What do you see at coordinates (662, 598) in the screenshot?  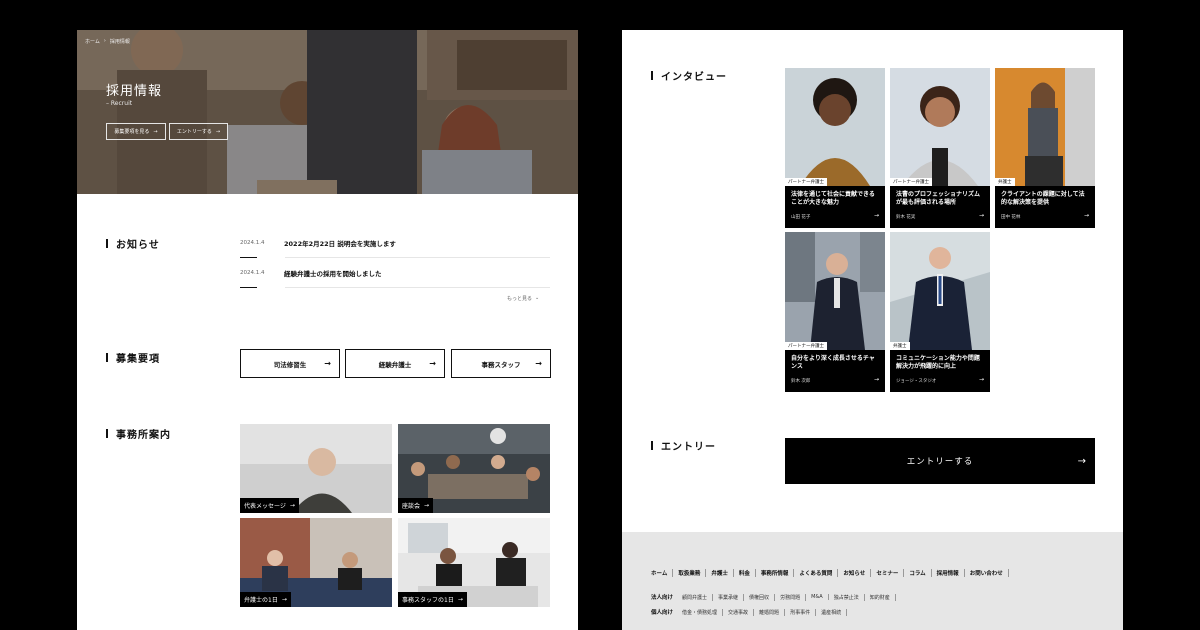 I see `footer-corporate-label: 法人向け` at bounding box center [662, 598].